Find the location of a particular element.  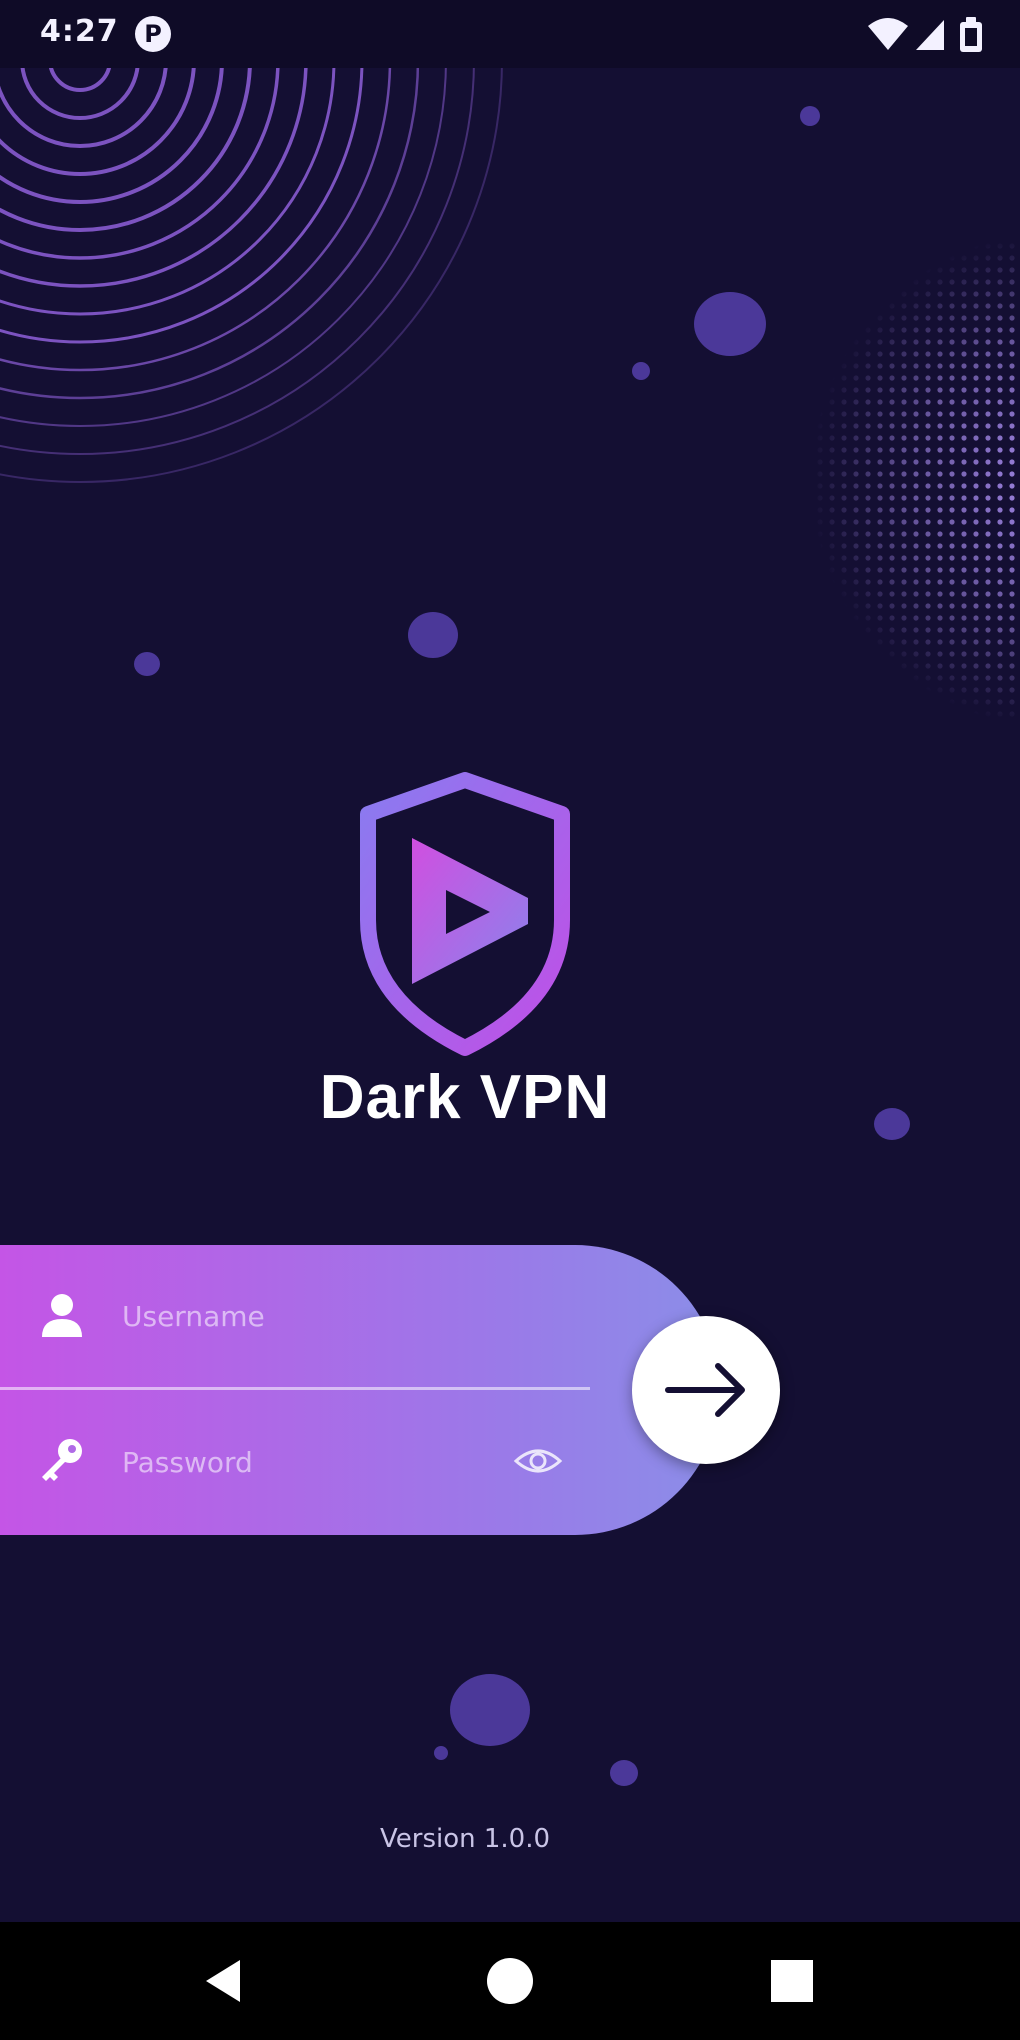

wifi-icon is located at coordinates (888, 34).